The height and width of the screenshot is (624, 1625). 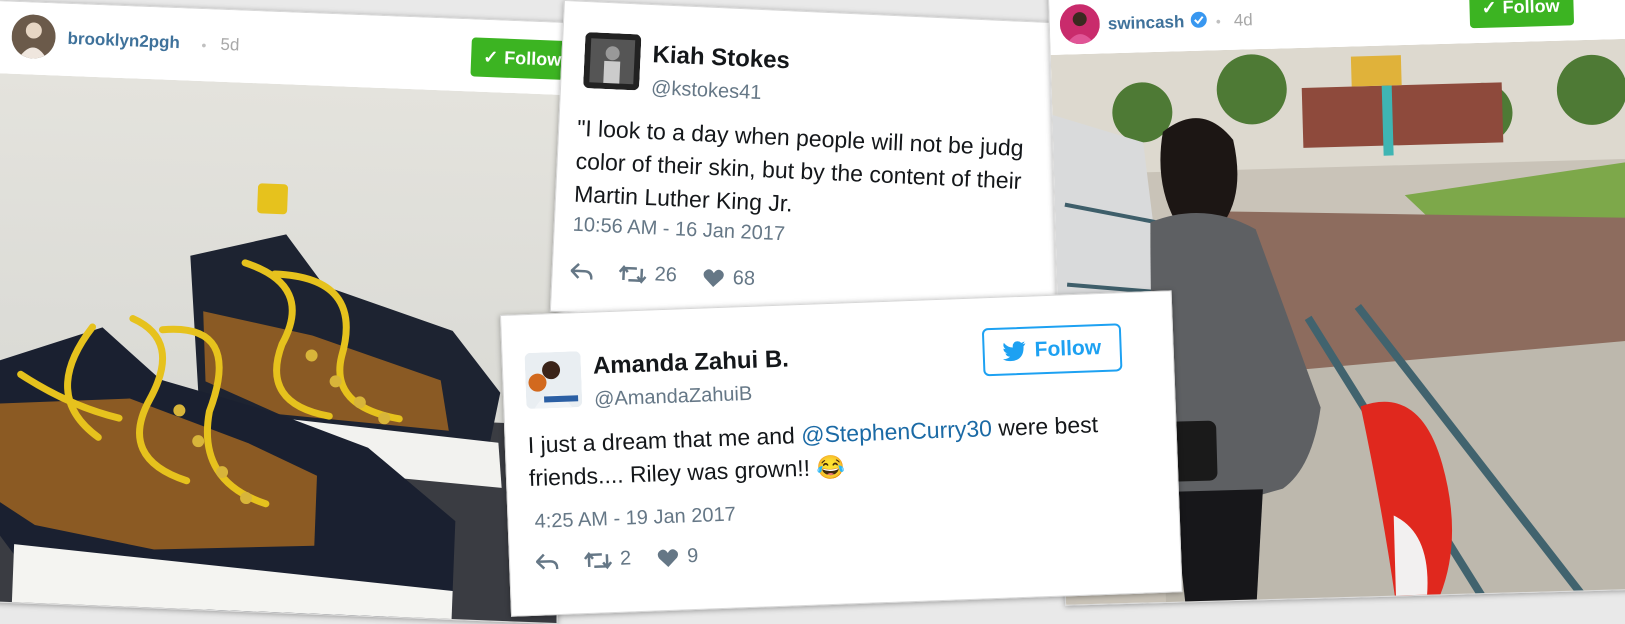 I want to click on post-age: 4d, so click(x=1243, y=20).